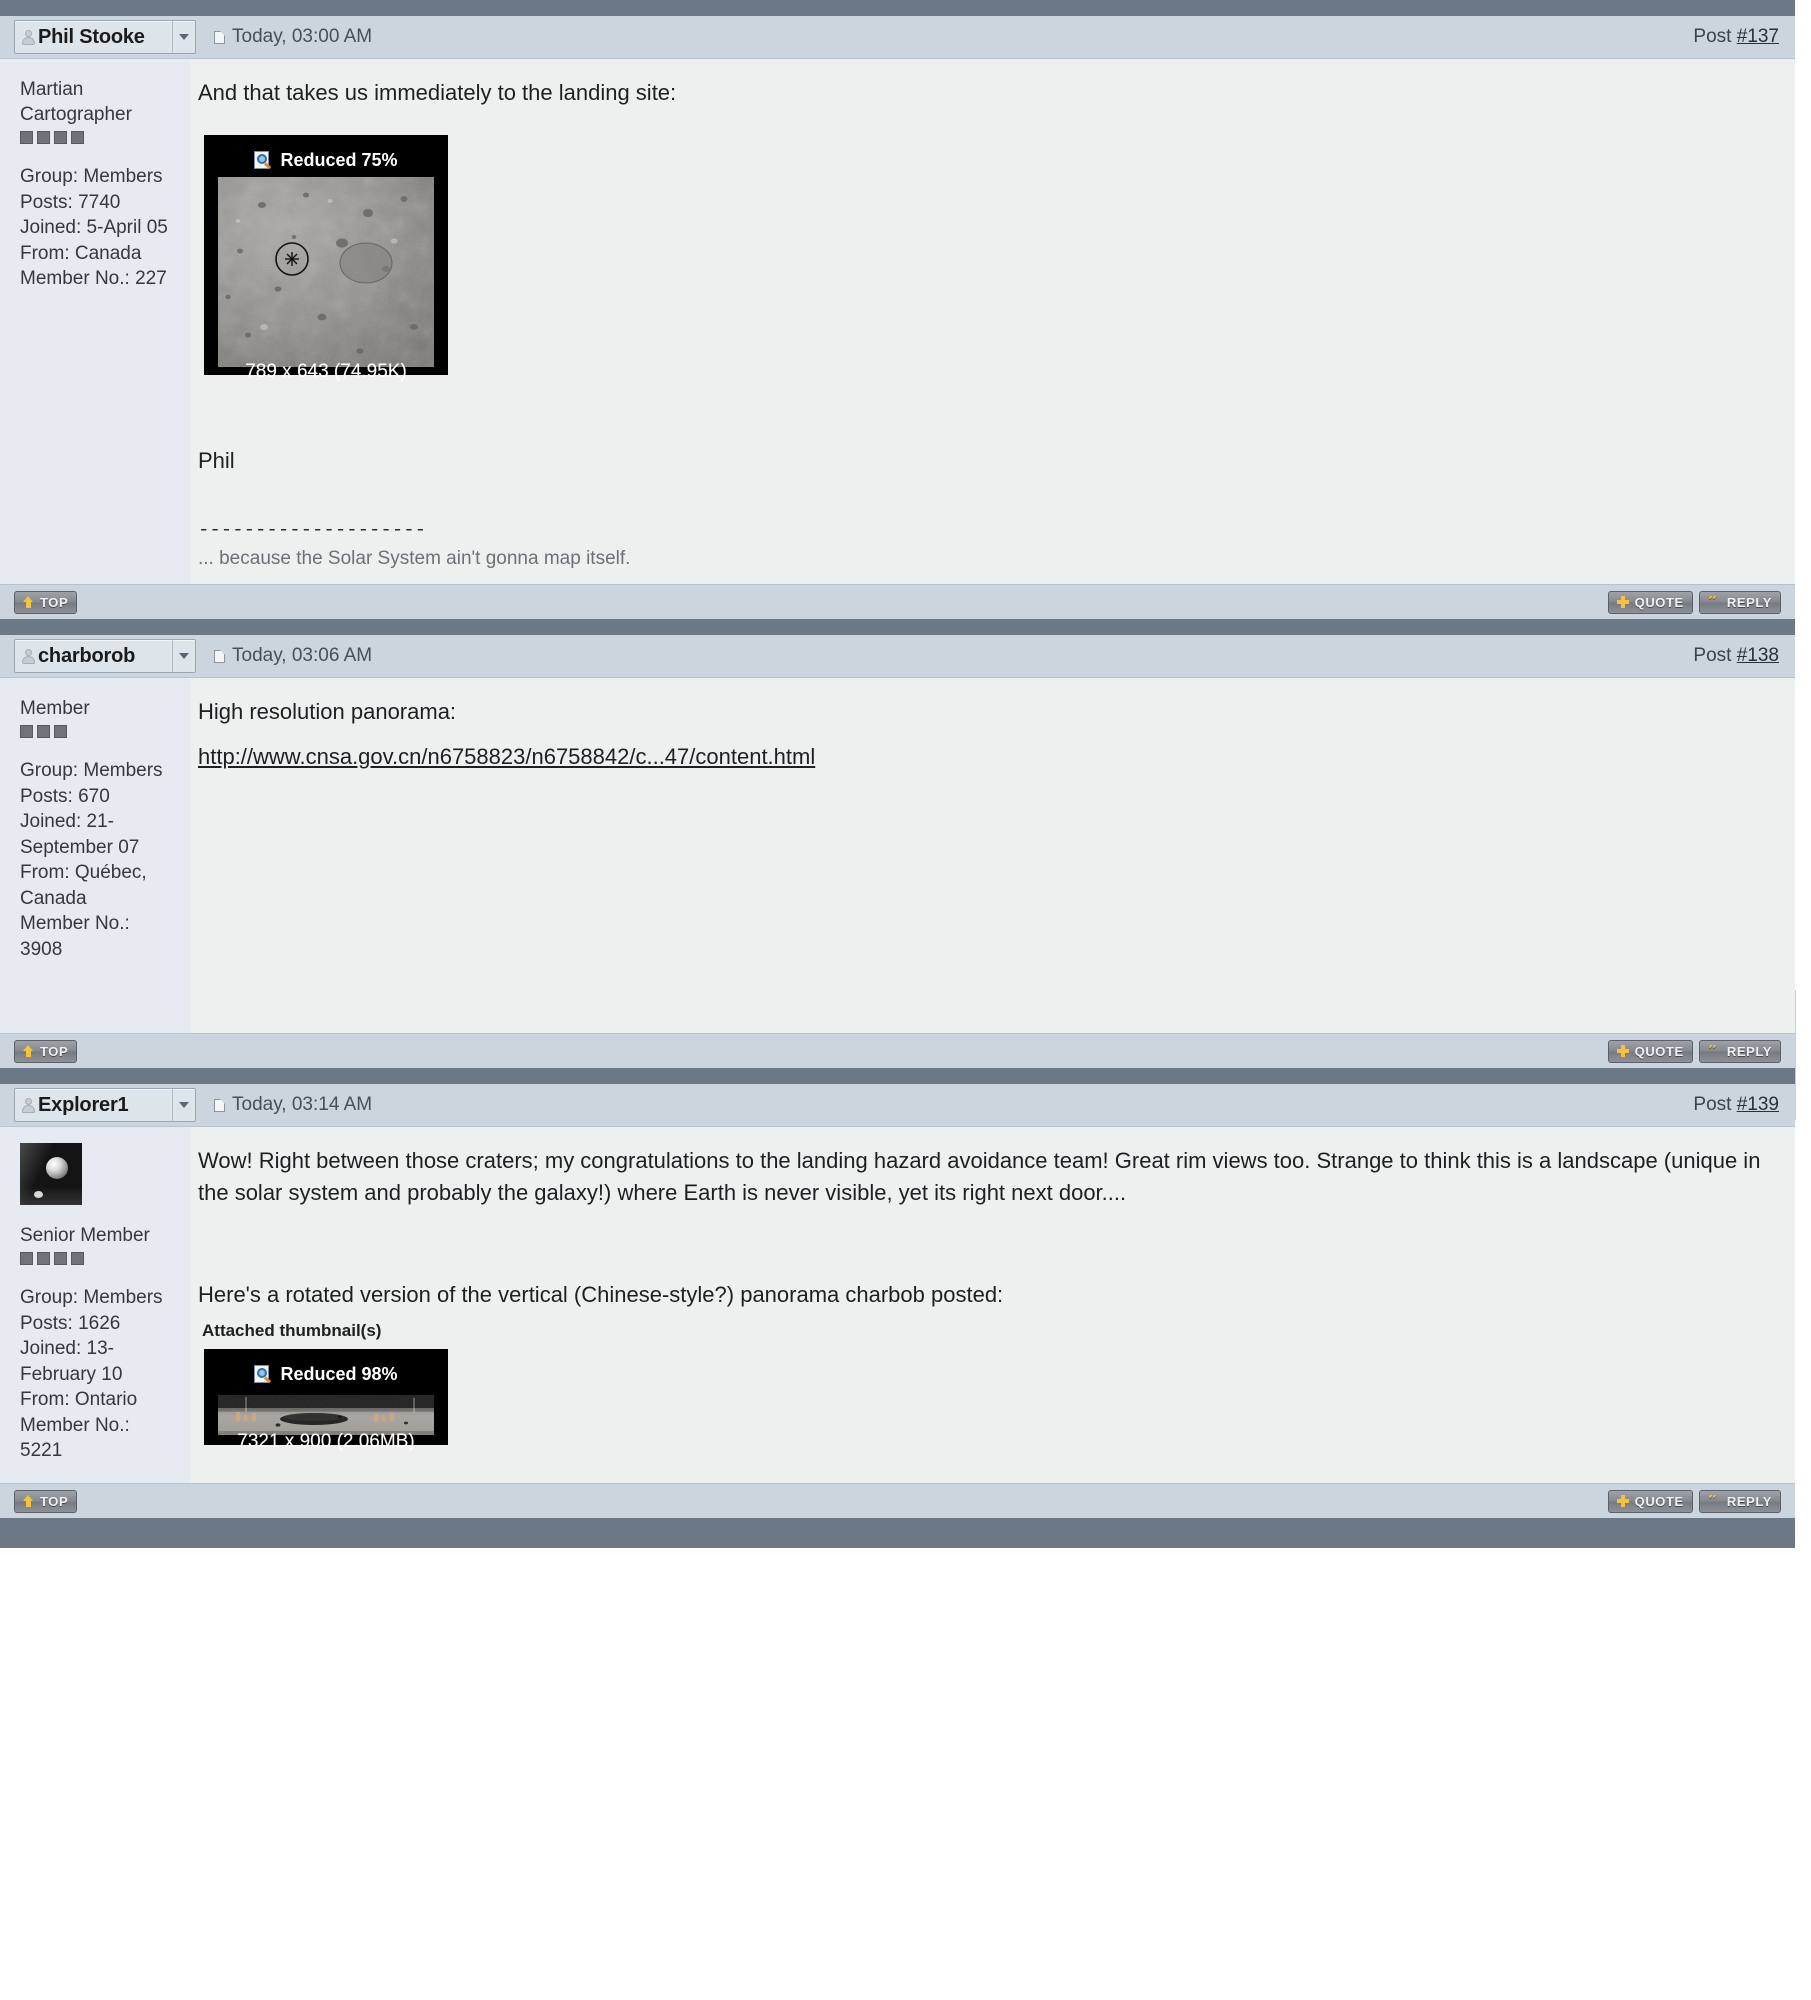 Image resolution: width=1811 pixels, height=2000 pixels. I want to click on post-number-link: #138, so click(1758, 655).